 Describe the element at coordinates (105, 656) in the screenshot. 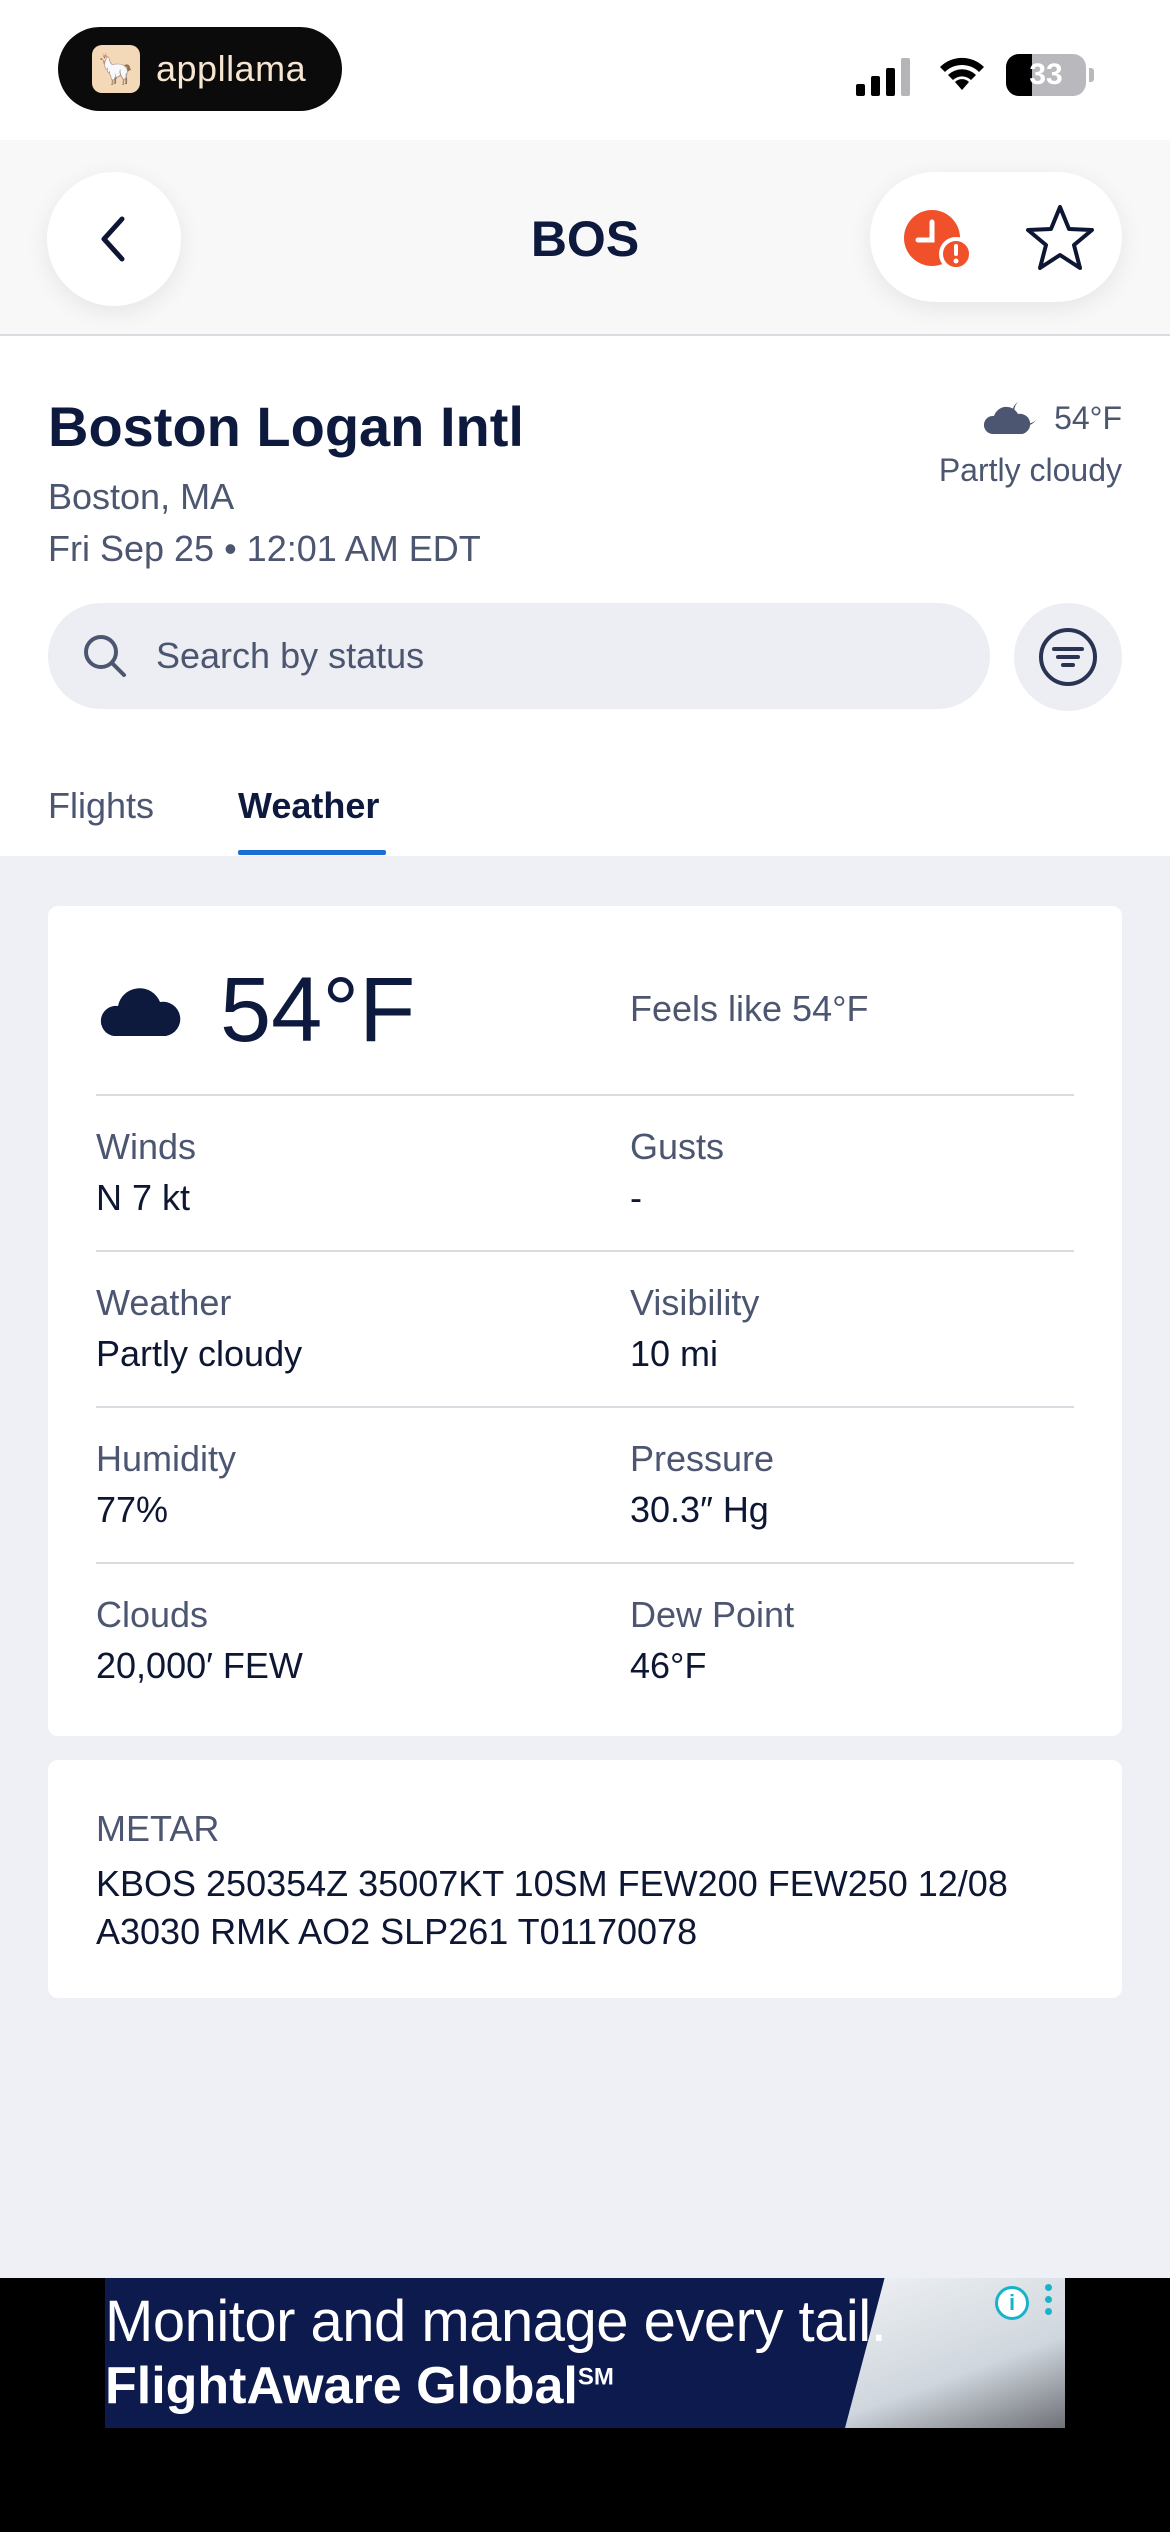

I see `search-icon` at that location.